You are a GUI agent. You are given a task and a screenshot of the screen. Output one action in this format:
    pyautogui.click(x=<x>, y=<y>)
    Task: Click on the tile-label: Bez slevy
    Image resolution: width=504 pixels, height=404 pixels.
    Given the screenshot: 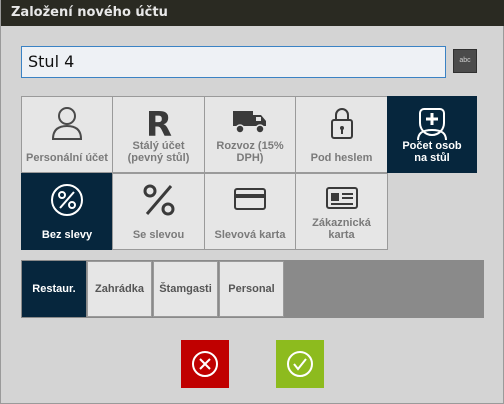 What is the action you would take?
    pyautogui.click(x=67, y=235)
    